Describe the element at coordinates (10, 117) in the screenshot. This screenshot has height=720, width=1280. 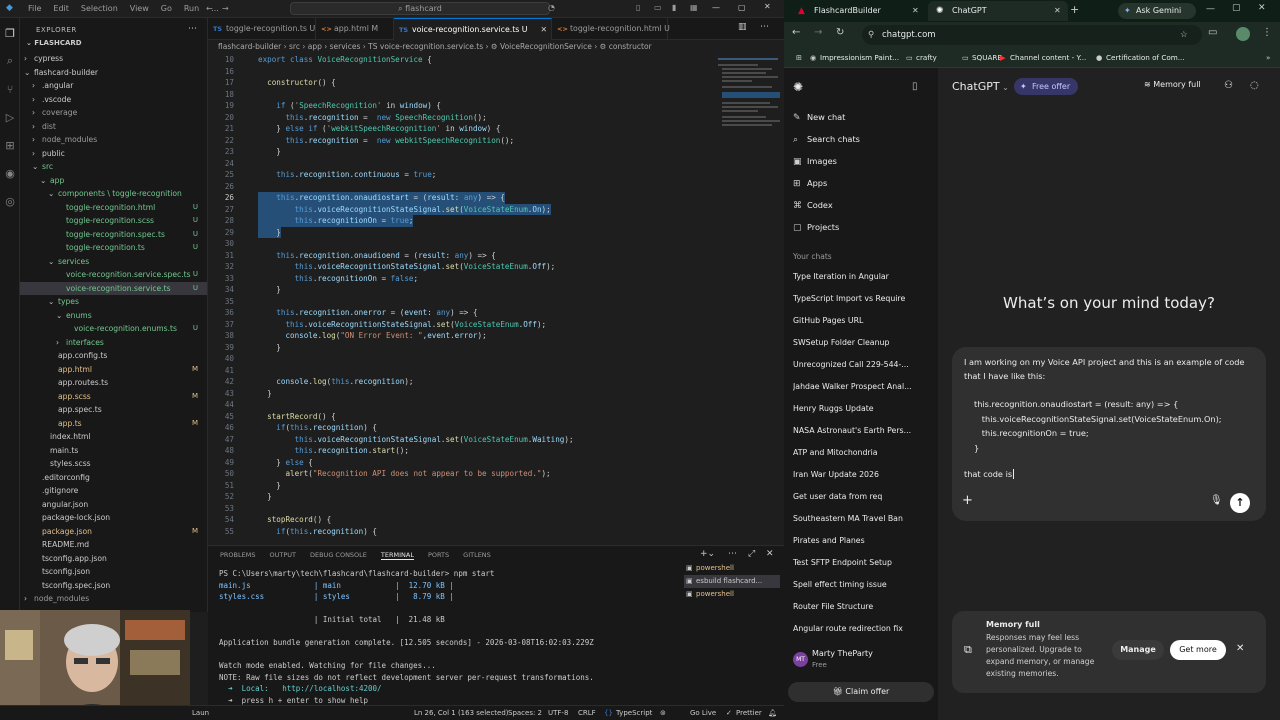
I see `run-debug-icon: ▷` at that location.